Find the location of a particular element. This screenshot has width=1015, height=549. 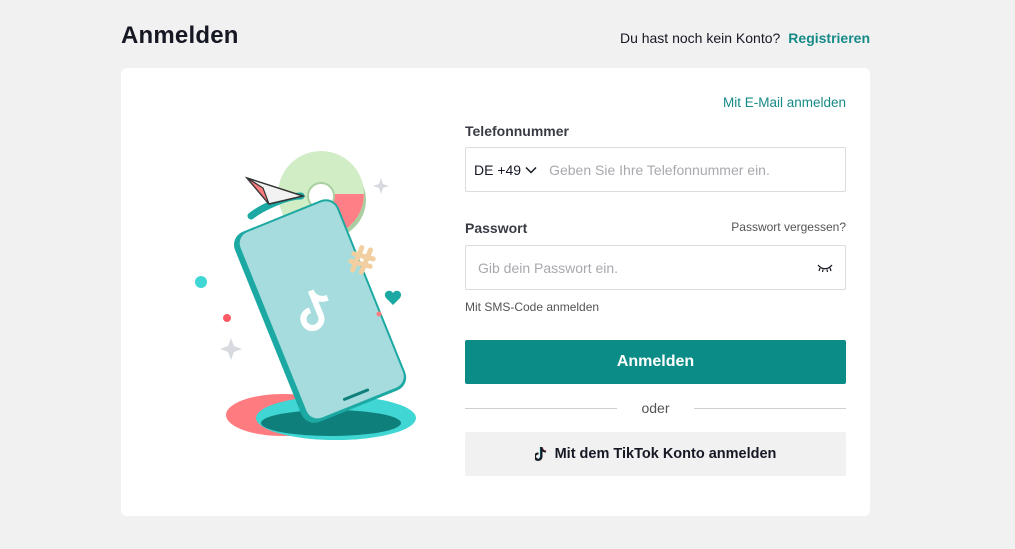

password-field is located at coordinates (655, 267).